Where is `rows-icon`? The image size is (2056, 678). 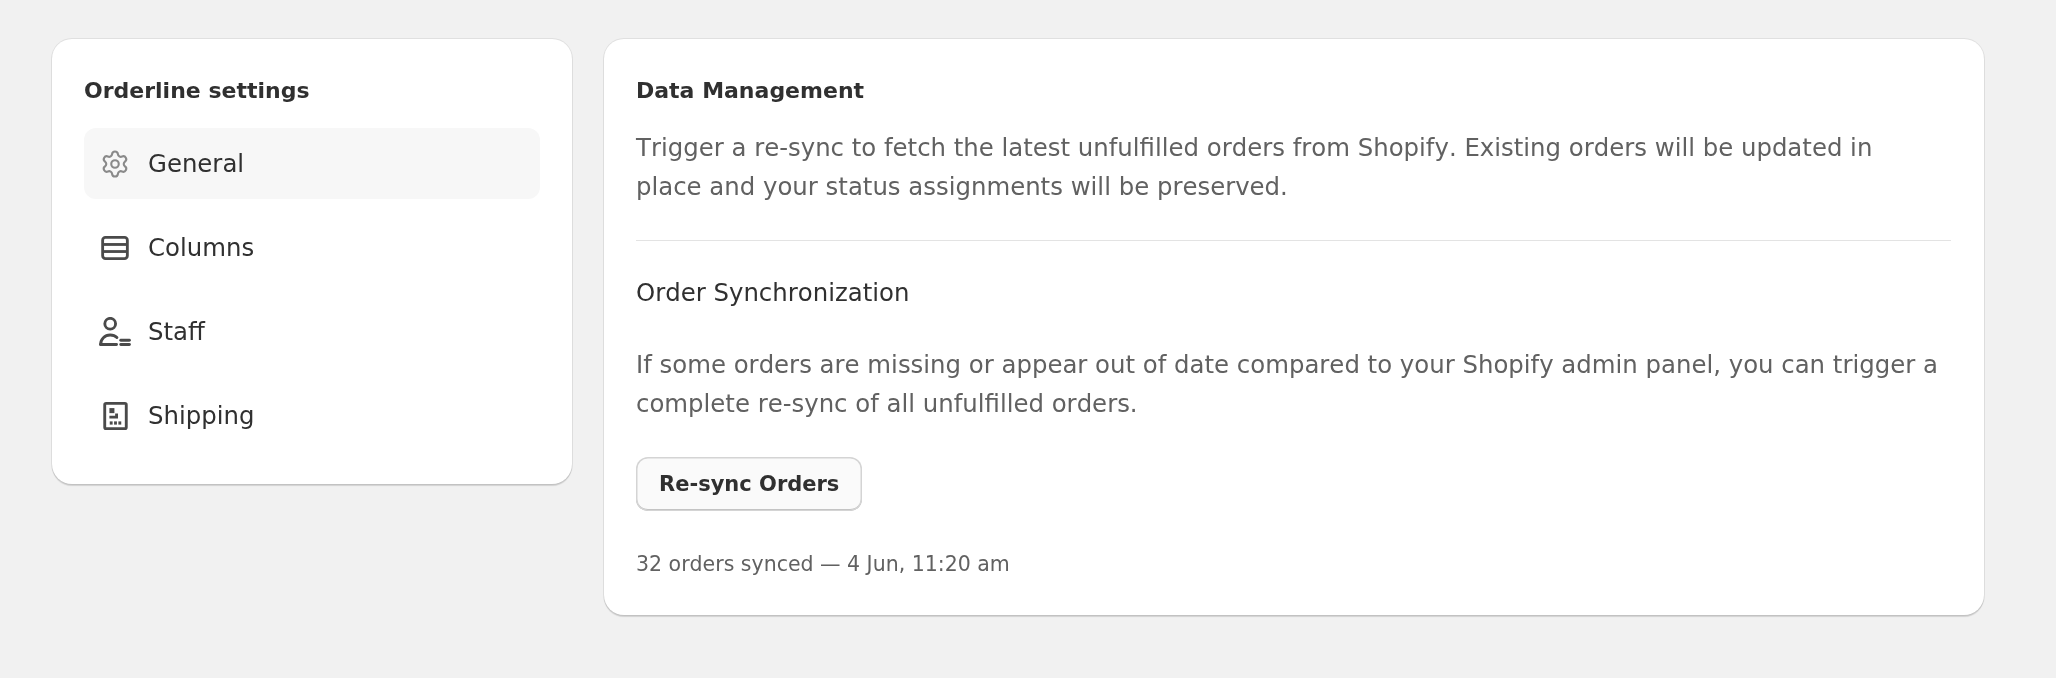
rows-icon is located at coordinates (115, 247).